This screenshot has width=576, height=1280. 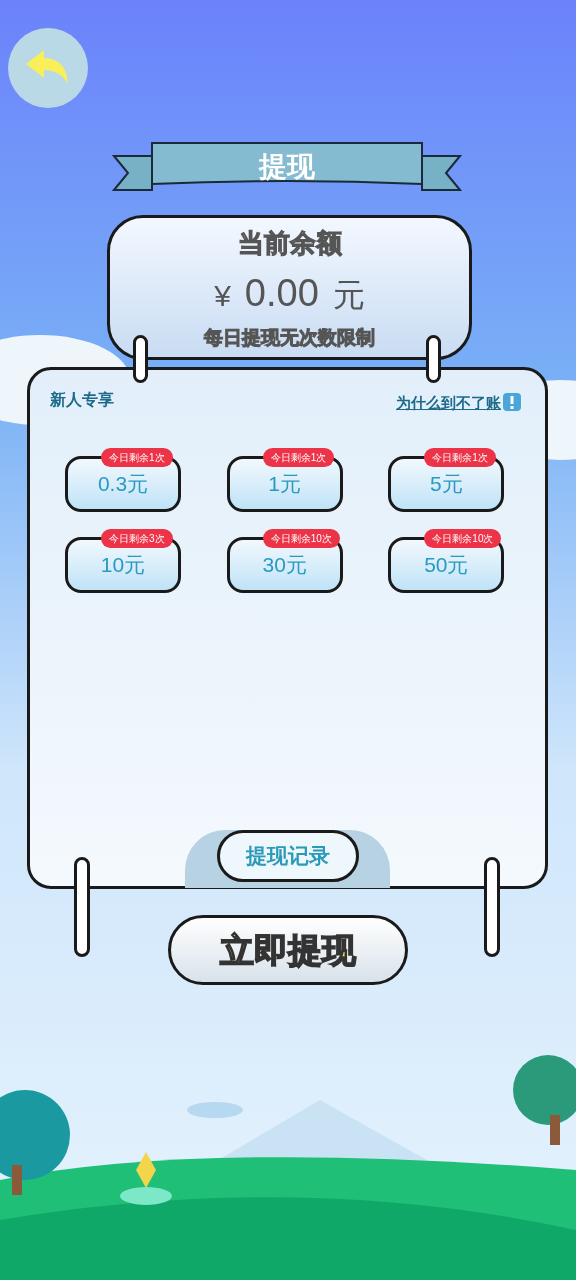 What do you see at coordinates (289, 243) in the screenshot?
I see `balance-label: 当前余额` at bounding box center [289, 243].